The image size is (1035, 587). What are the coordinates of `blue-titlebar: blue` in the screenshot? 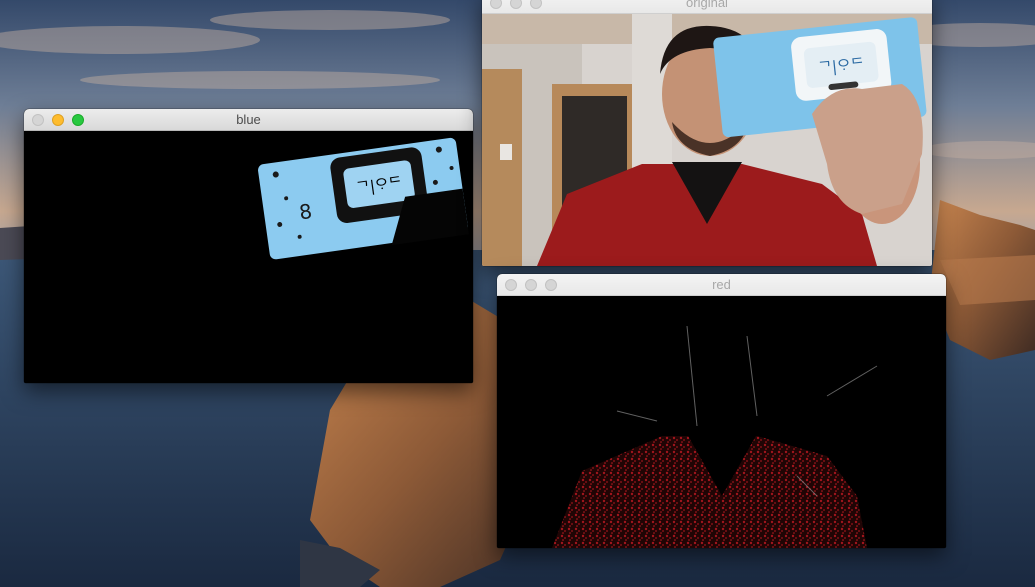 It's located at (248, 120).